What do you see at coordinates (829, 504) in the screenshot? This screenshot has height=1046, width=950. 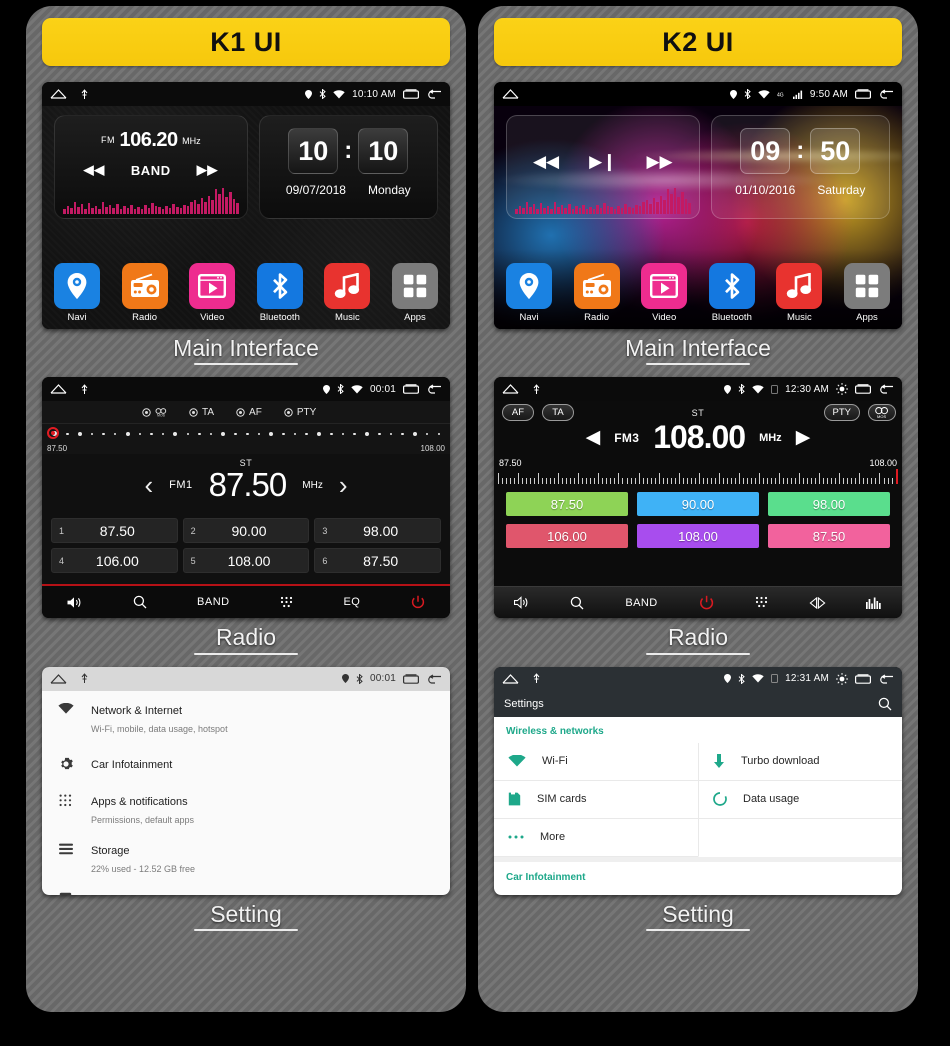 I see `preset-button: 98.00` at bounding box center [829, 504].